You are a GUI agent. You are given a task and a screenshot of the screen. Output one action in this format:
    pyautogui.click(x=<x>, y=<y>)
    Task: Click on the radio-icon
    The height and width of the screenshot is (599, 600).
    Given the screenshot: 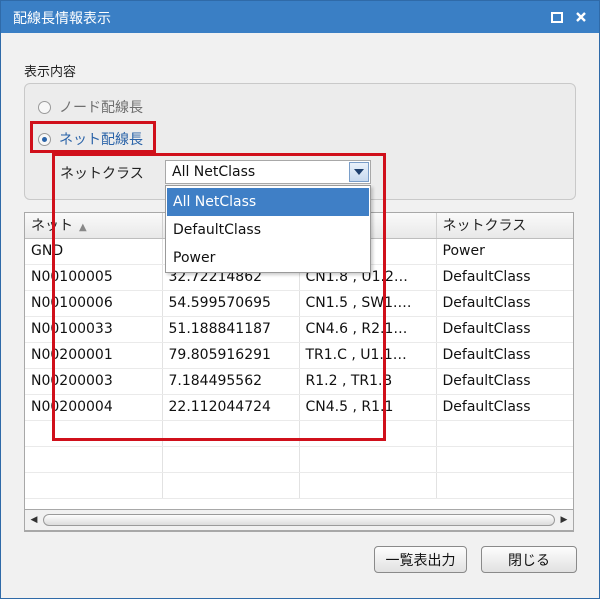 What is the action you would take?
    pyautogui.click(x=44, y=107)
    